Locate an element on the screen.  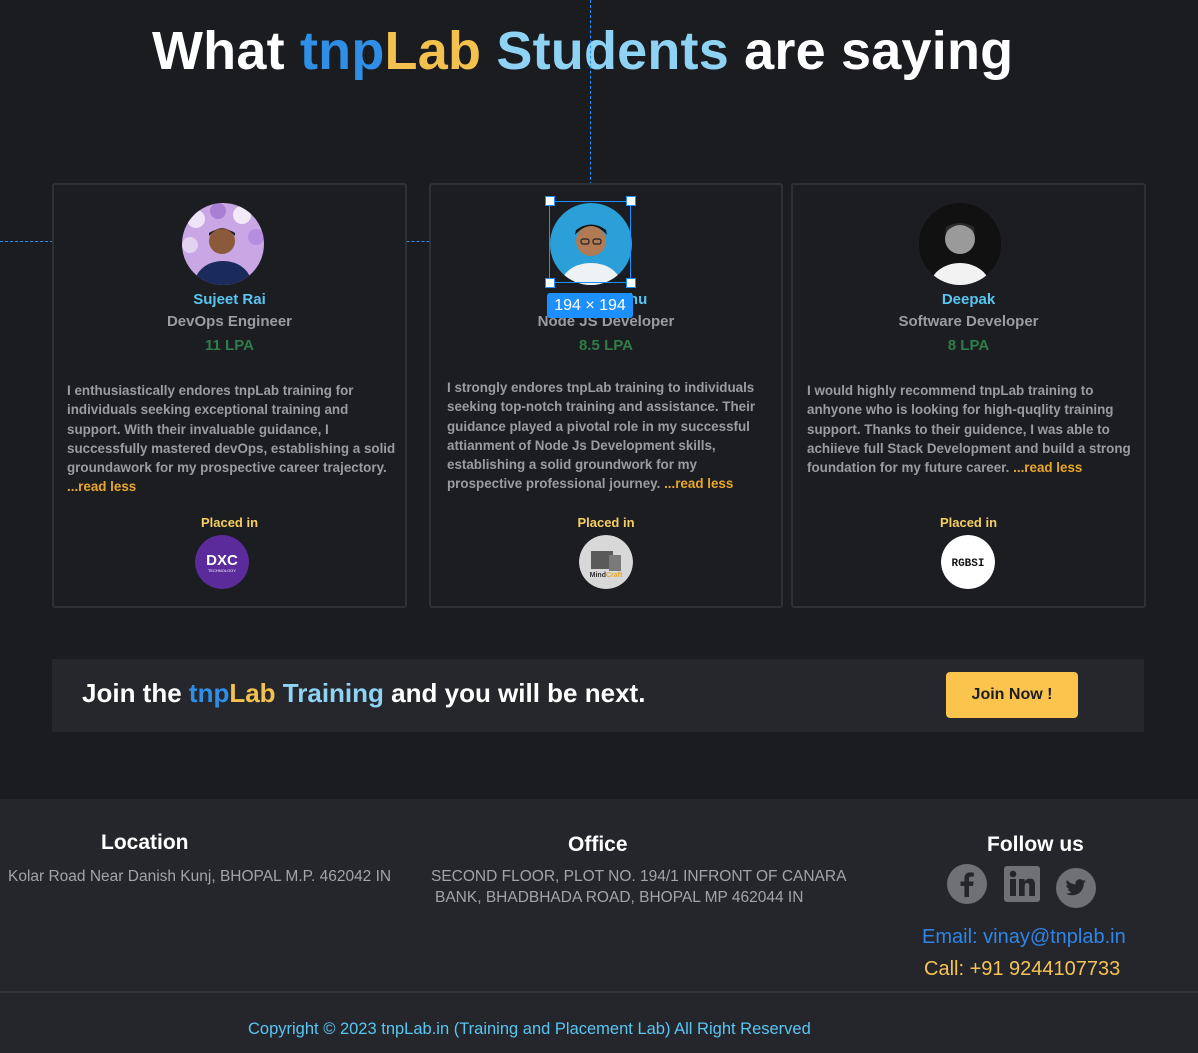
resize-handle-top-right is located at coordinates (631, 201).